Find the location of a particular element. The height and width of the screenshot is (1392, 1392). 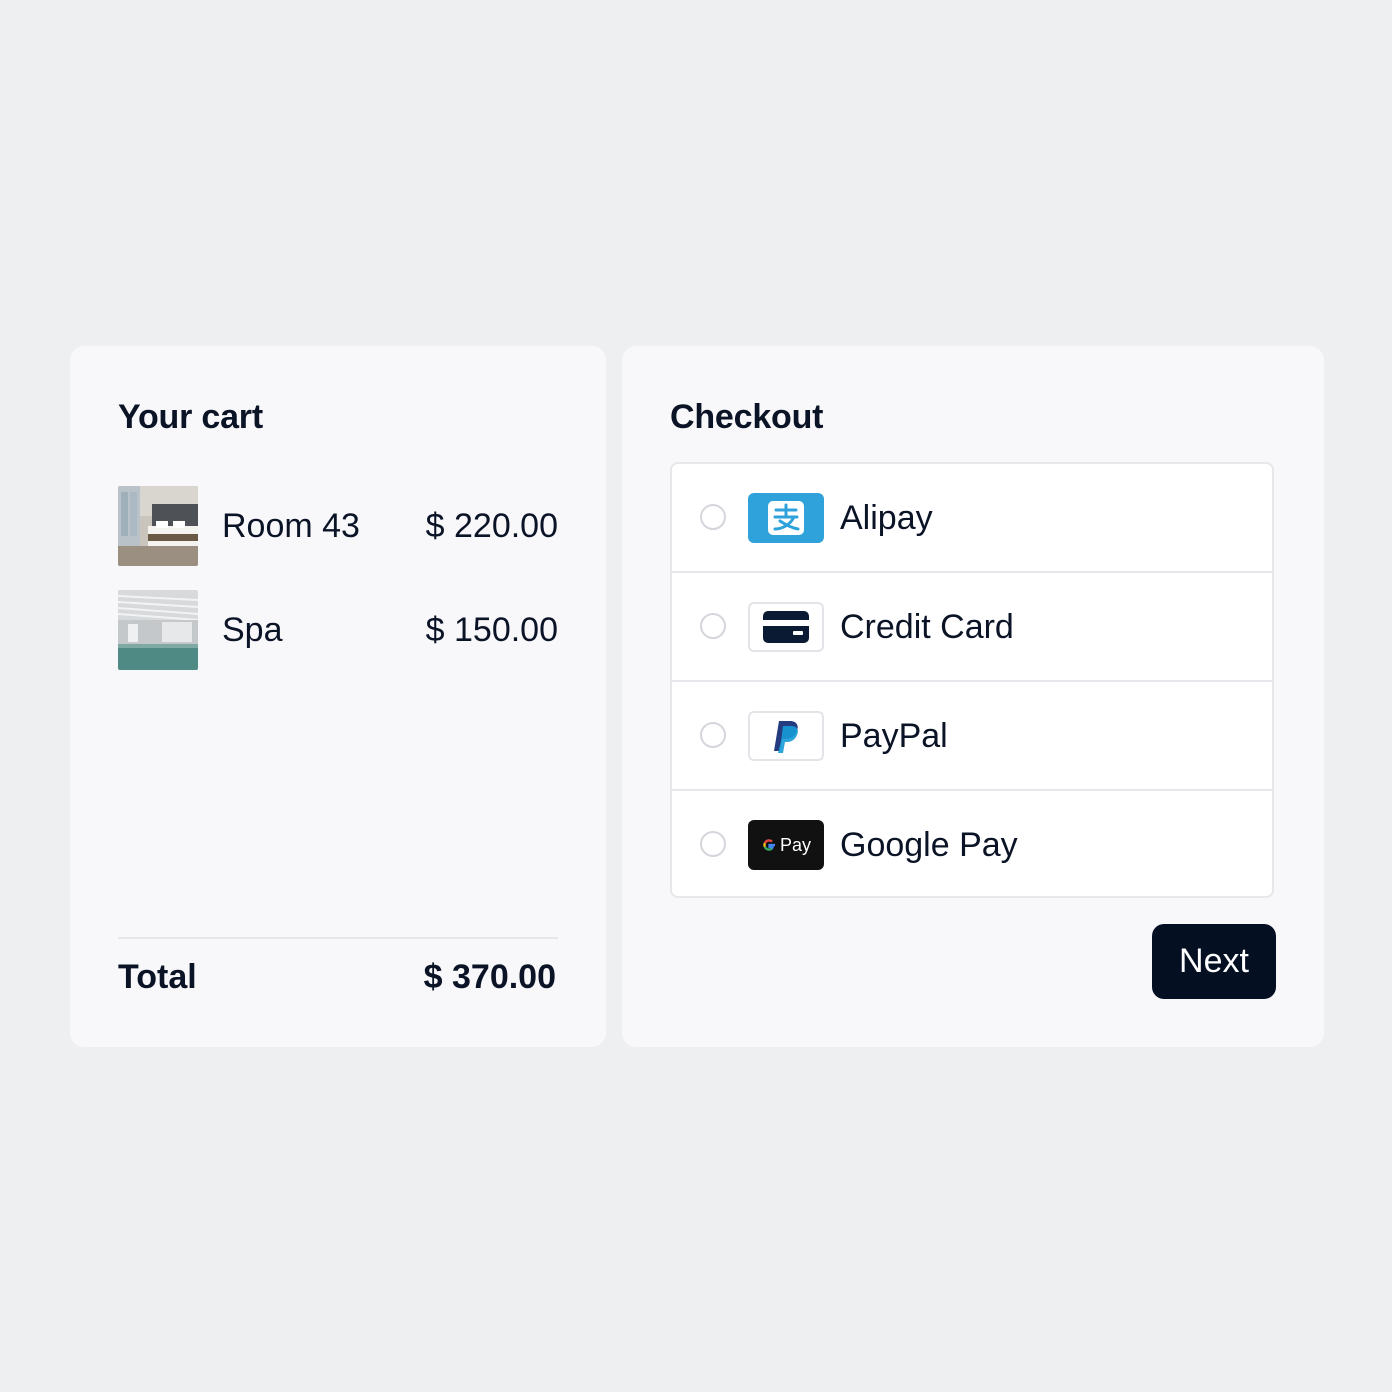

google-pay-radio is located at coordinates (713, 844).